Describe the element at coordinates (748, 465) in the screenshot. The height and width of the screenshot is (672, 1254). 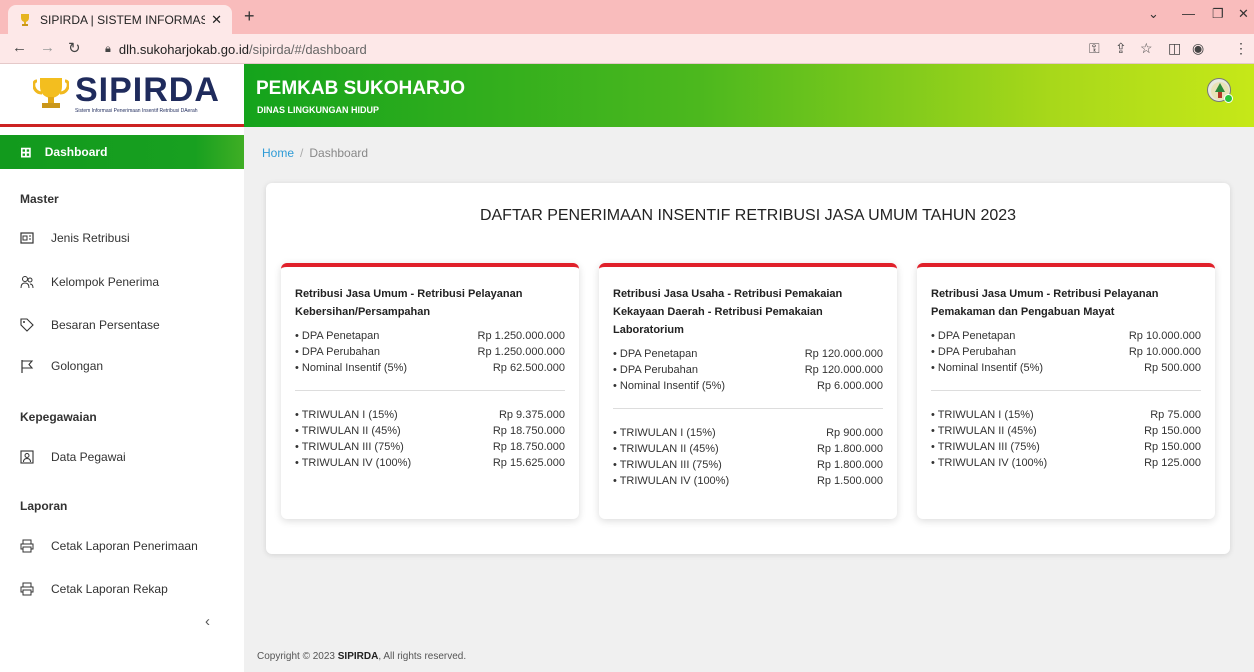
I see `card-row: • TRIWULAN III (75%) Rp 1.800.000` at that location.